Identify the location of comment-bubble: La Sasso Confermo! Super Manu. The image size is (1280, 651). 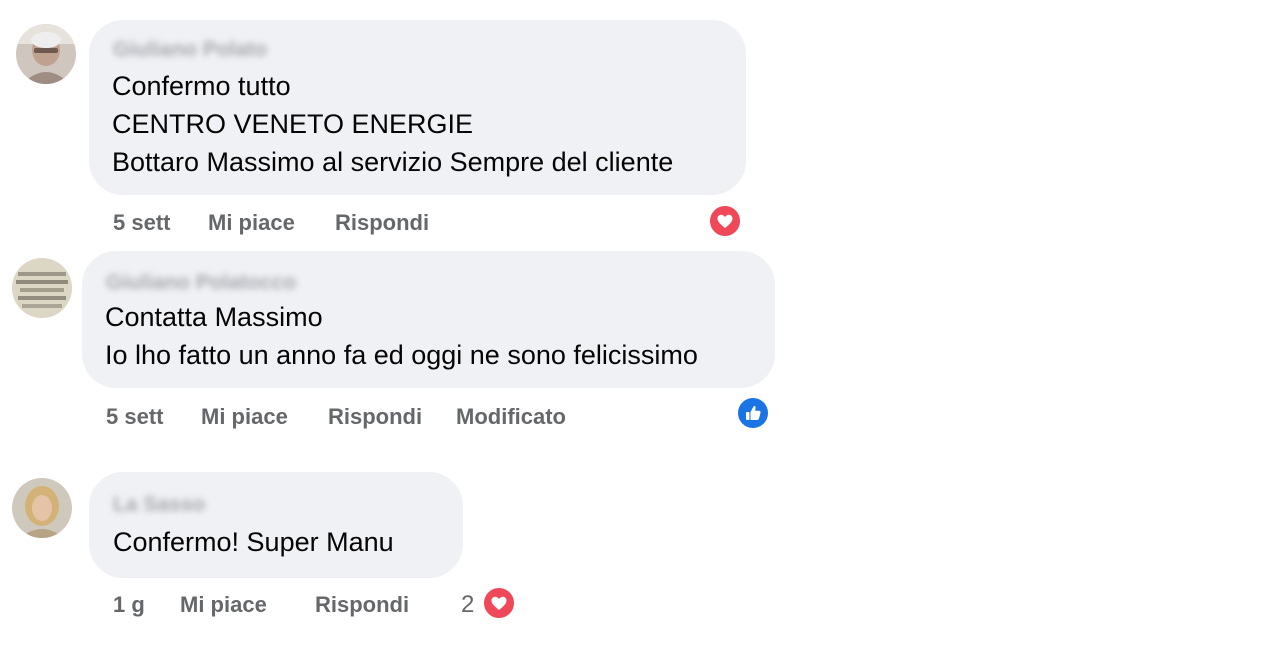
(276, 525).